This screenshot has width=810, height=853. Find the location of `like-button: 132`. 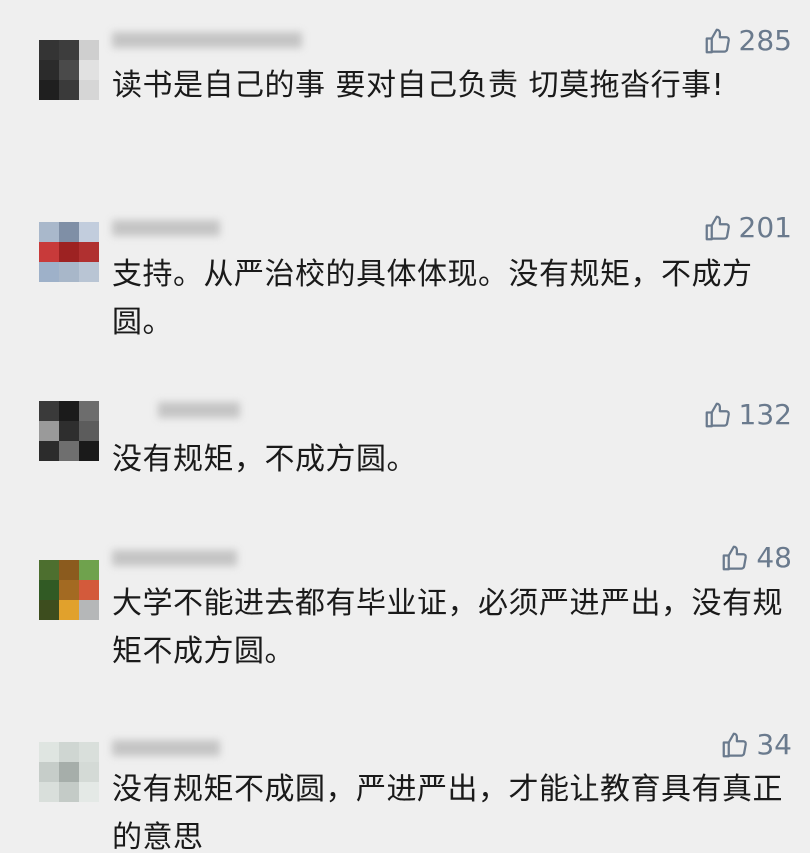

like-button: 132 is located at coordinates (747, 415).